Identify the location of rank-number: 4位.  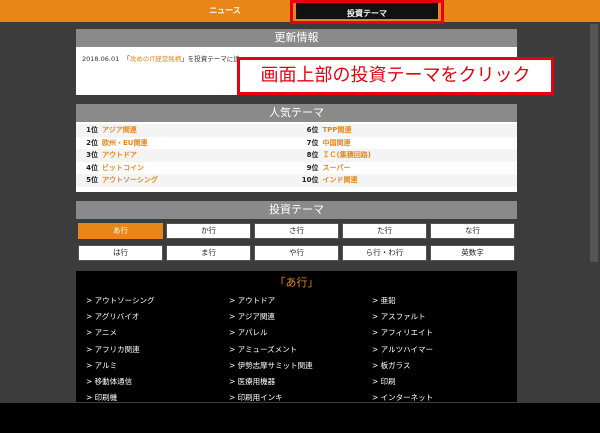
(92, 167).